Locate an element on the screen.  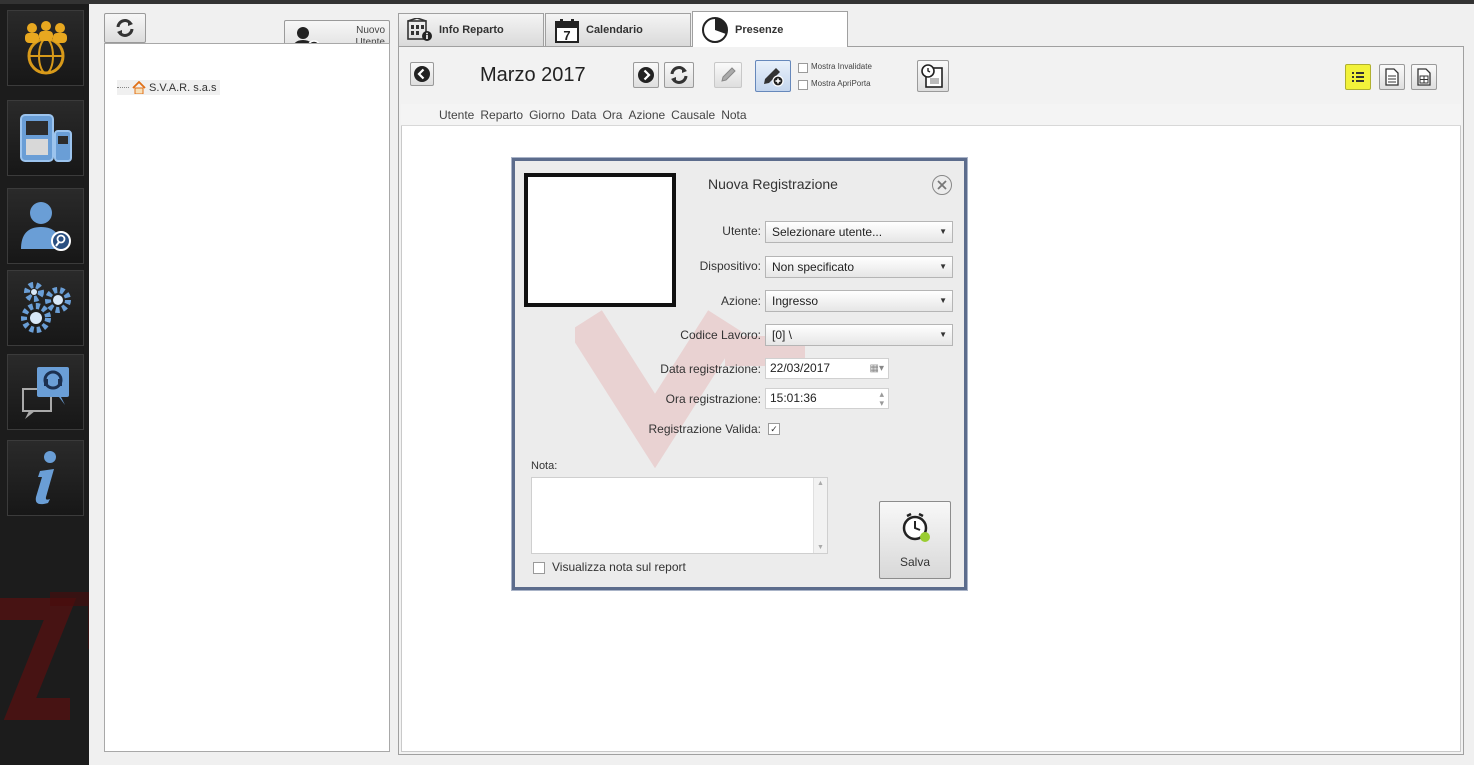
top-strip is located at coordinates (781, 2).